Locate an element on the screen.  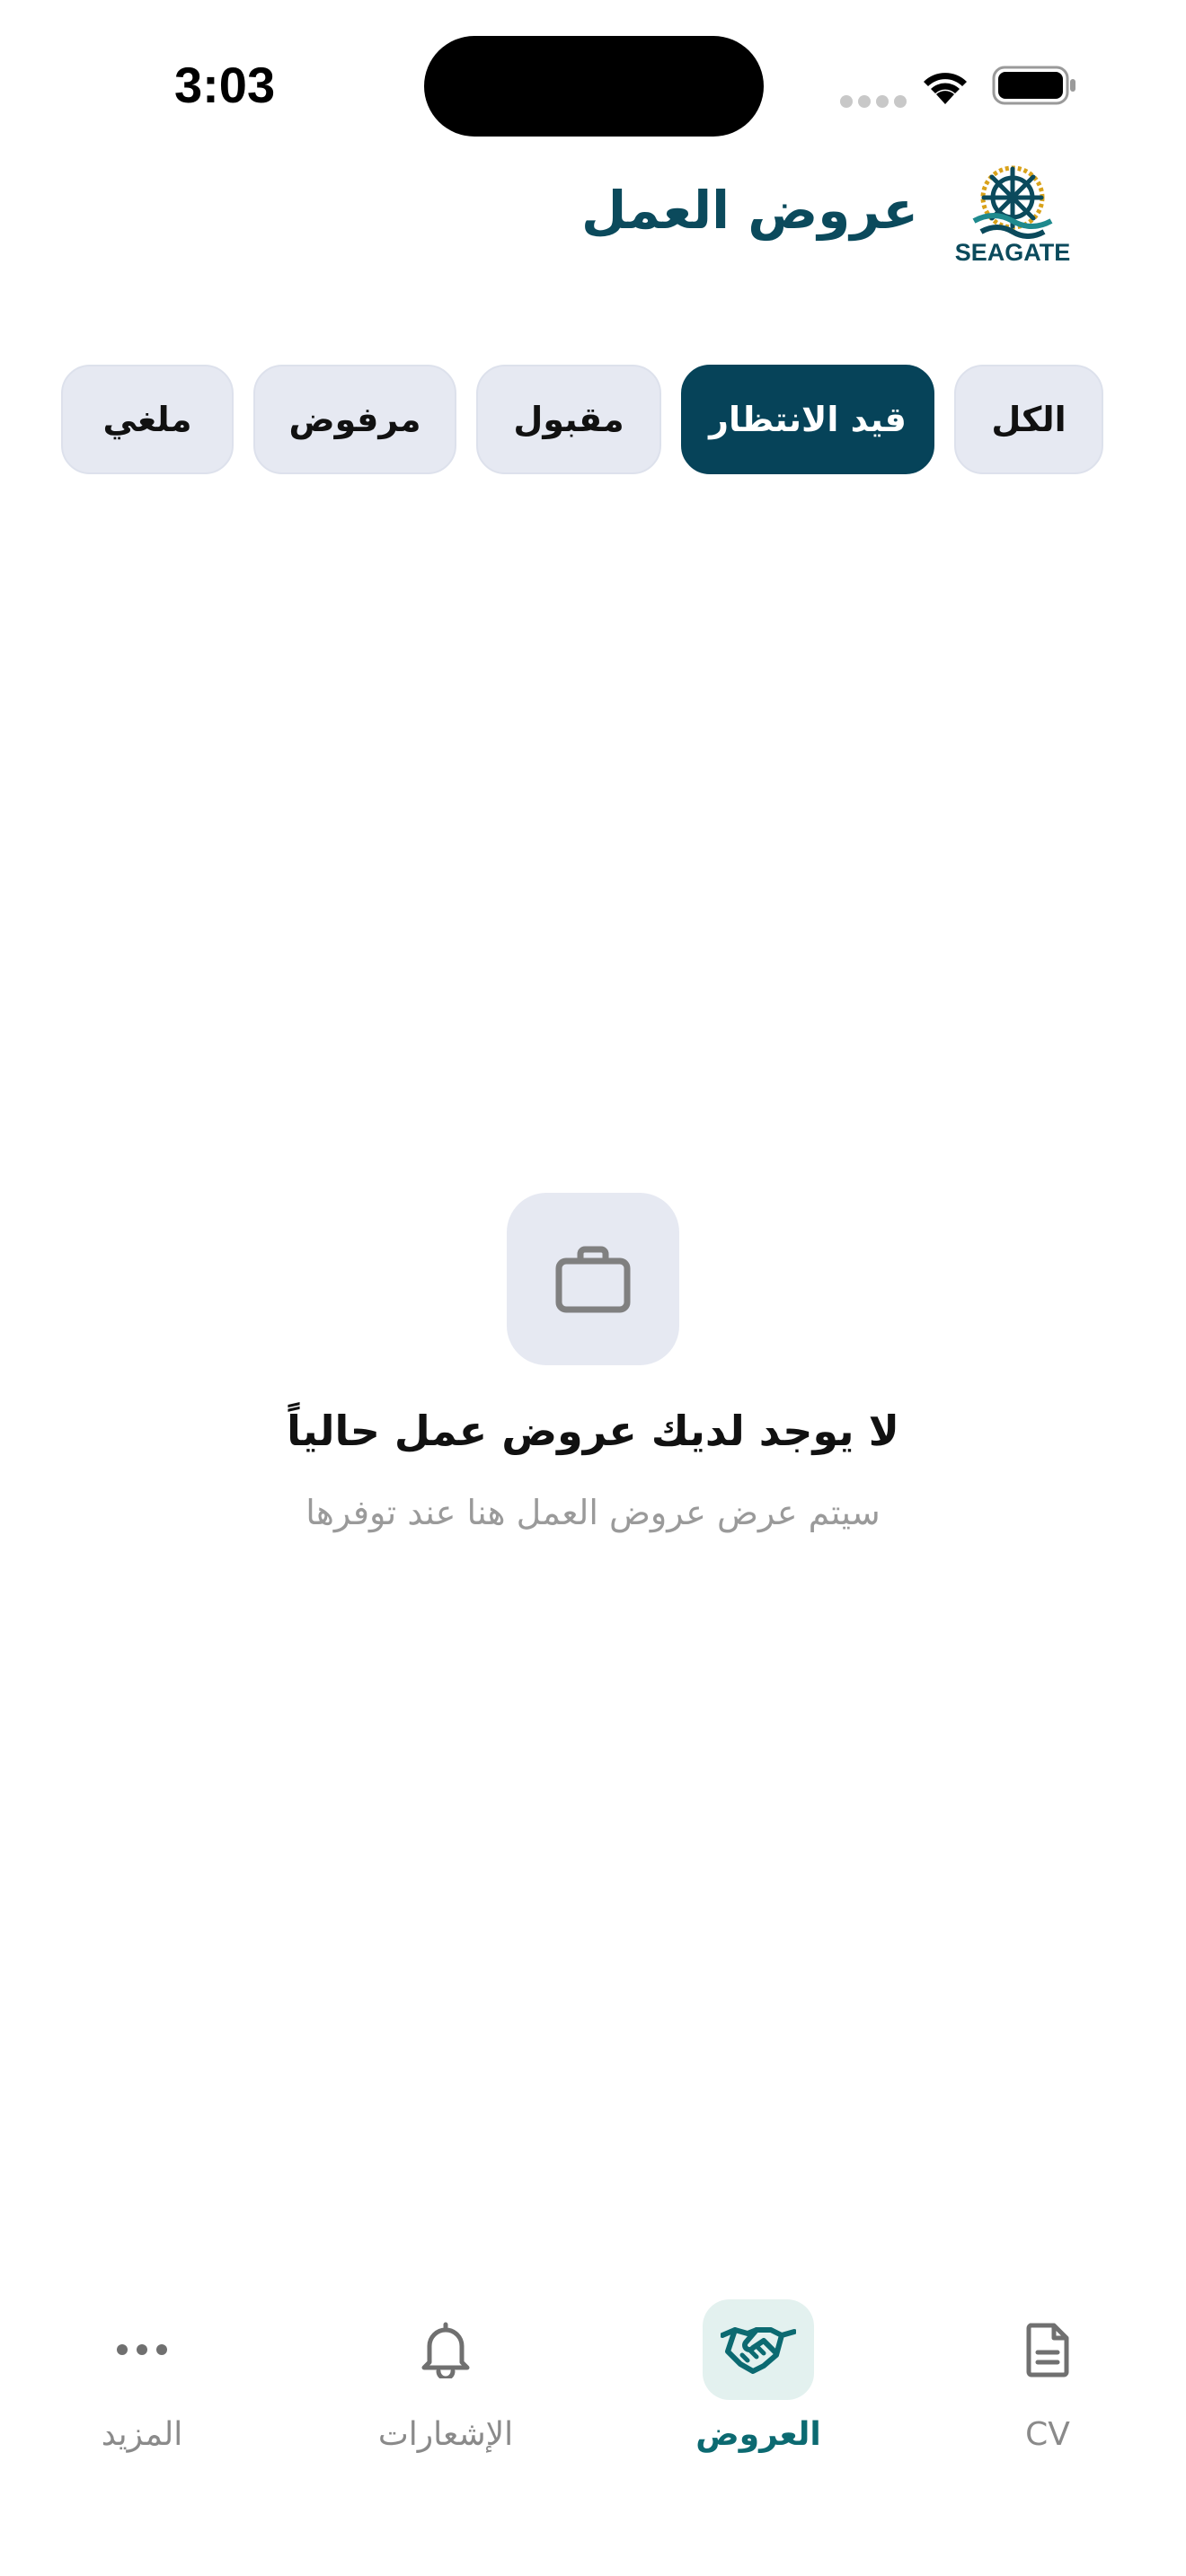
bell-icon is located at coordinates (445, 2350).